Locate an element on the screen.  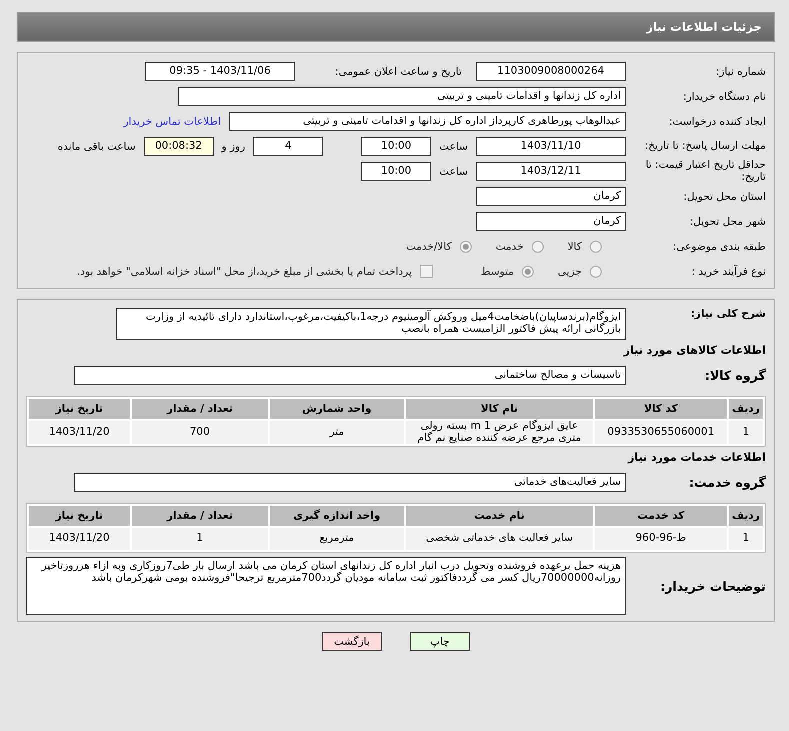
field-label: گروه کالا: is located at coordinates (735, 376).